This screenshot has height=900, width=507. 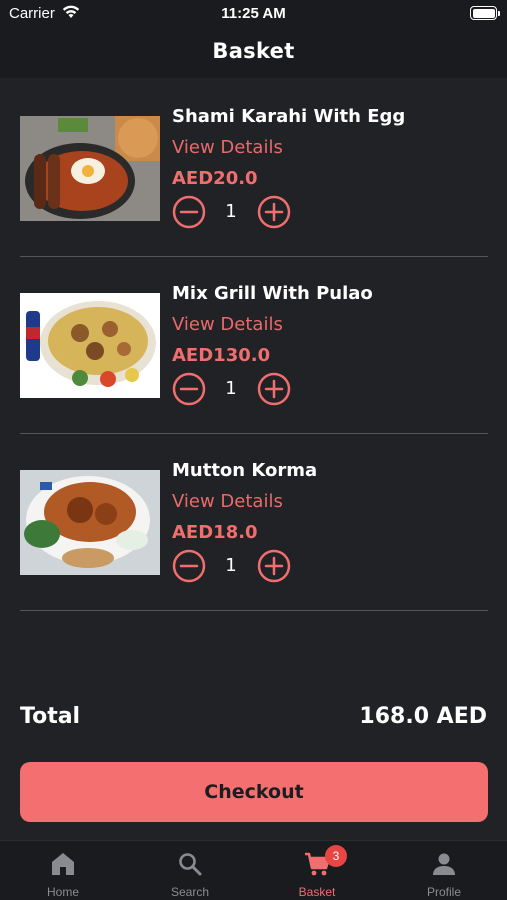 What do you see at coordinates (62, 892) in the screenshot?
I see `tab-label: Home` at bounding box center [62, 892].